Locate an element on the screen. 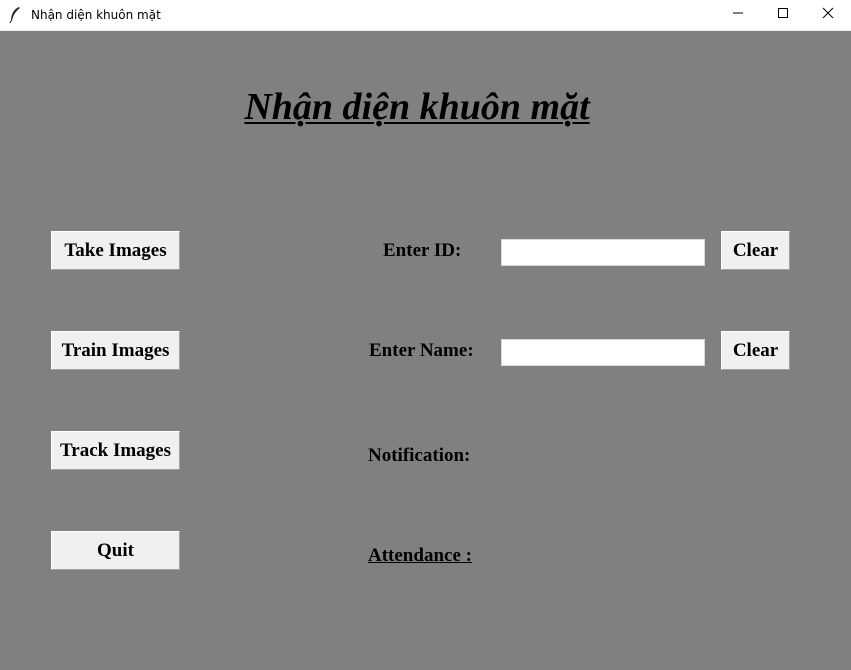 This screenshot has height=670, width=851. id-label: Enter ID: is located at coordinates (422, 250).